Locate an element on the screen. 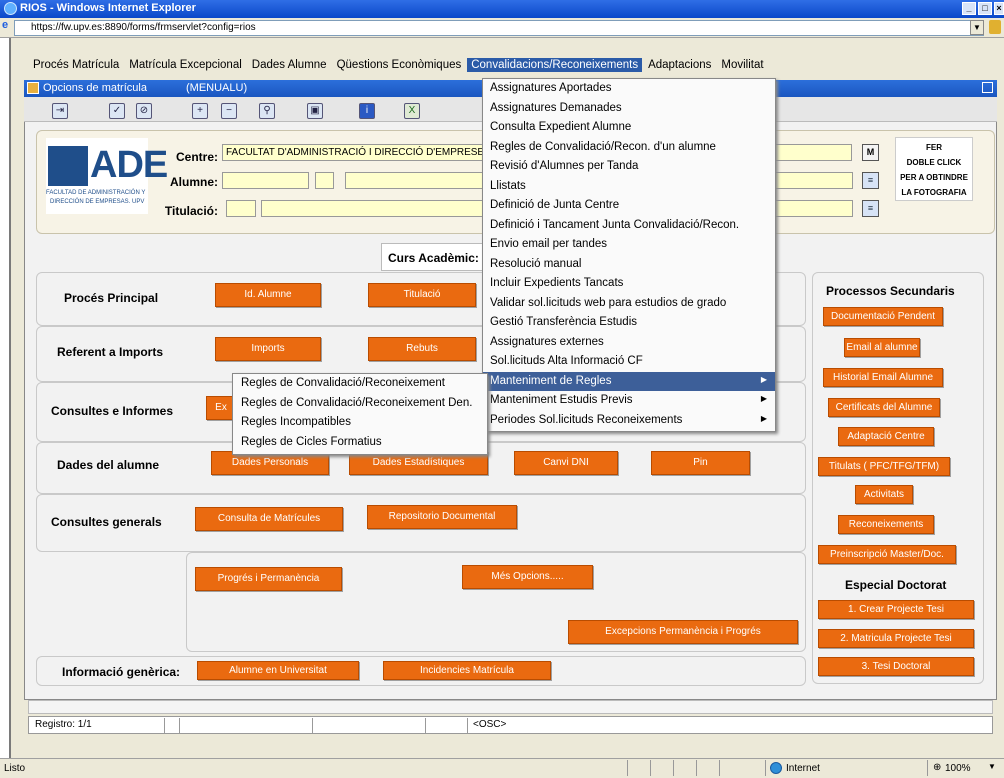  info-icon: i is located at coordinates (367, 111).